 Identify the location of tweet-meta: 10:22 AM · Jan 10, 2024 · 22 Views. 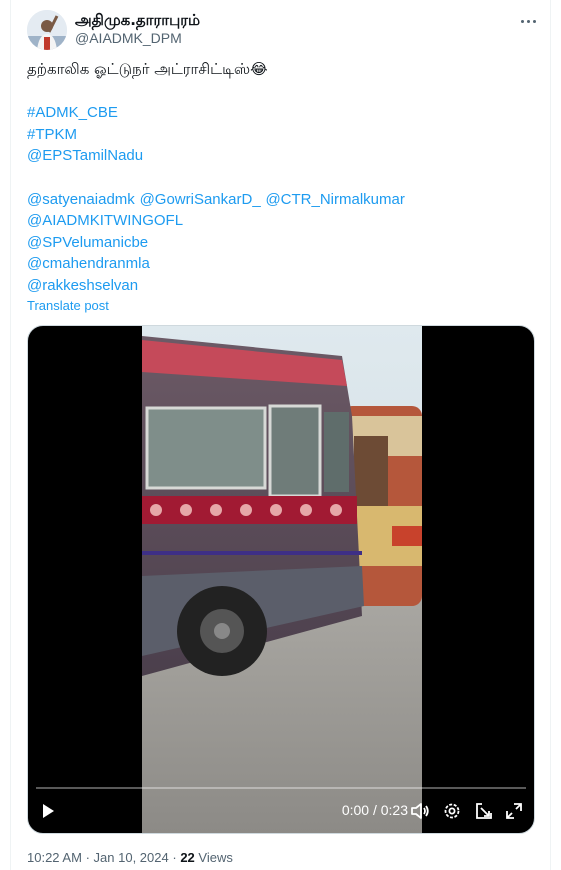
(130, 857).